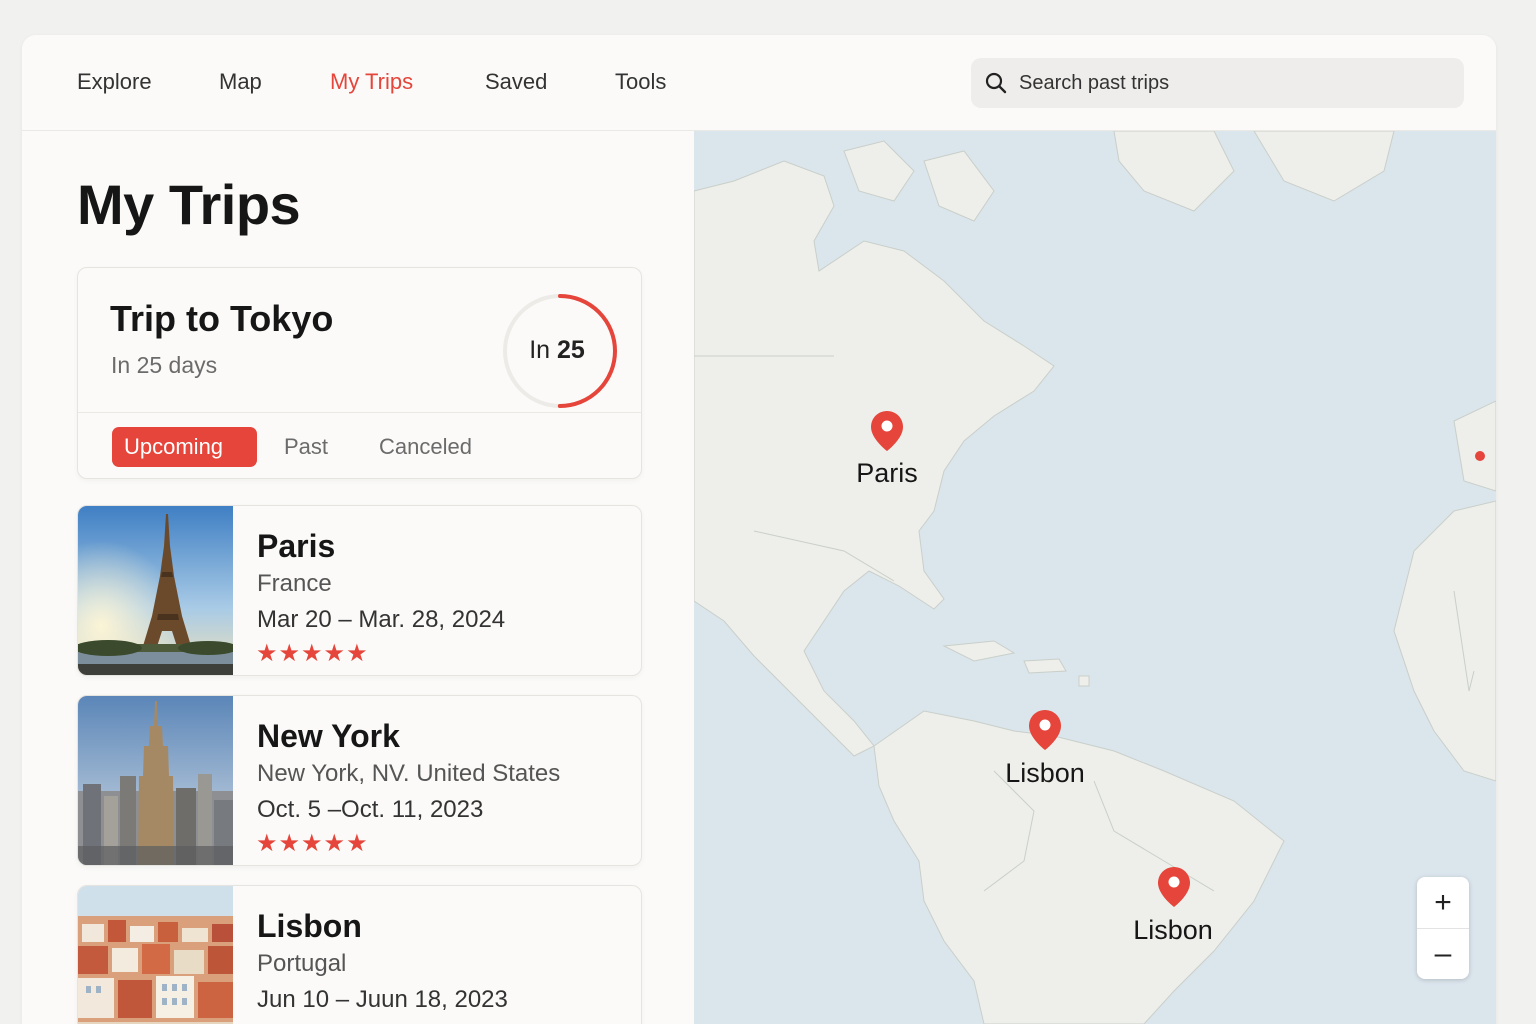  I want to click on search-box, so click(1217, 83).